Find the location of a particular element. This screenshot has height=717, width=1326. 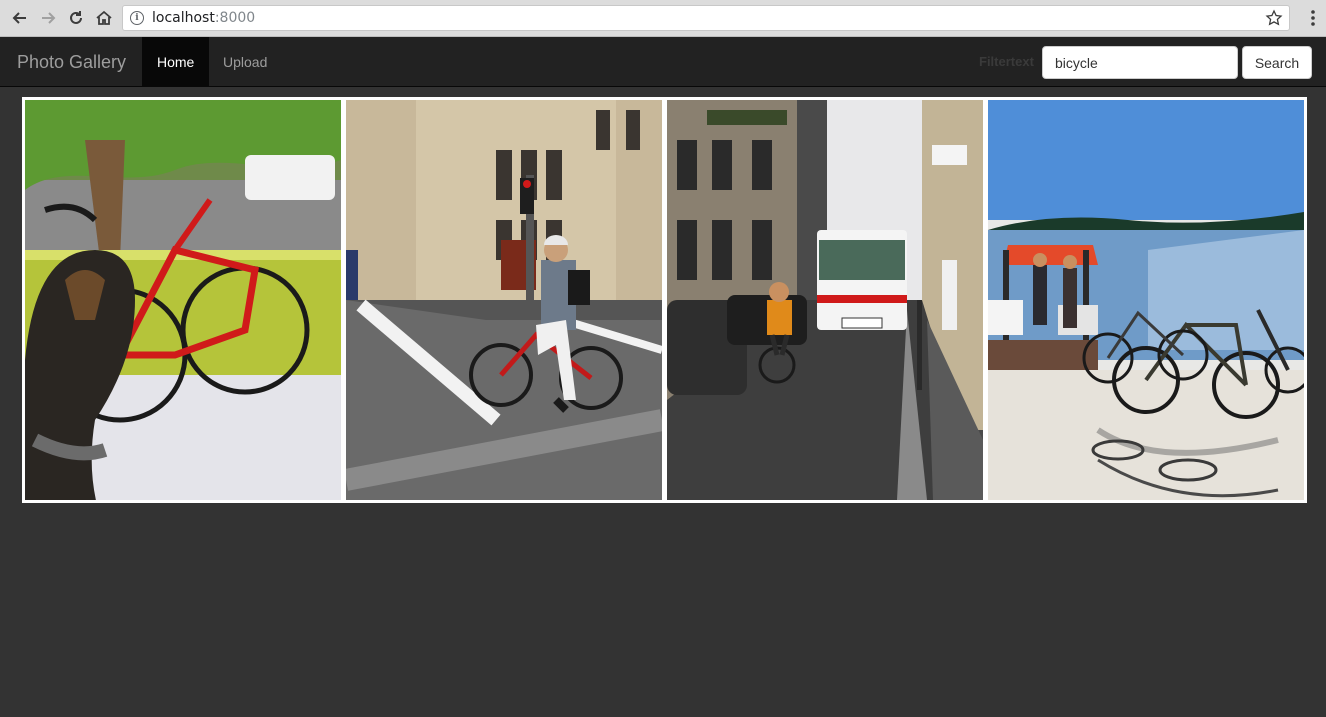

nav-upload: Upload is located at coordinates (245, 62).